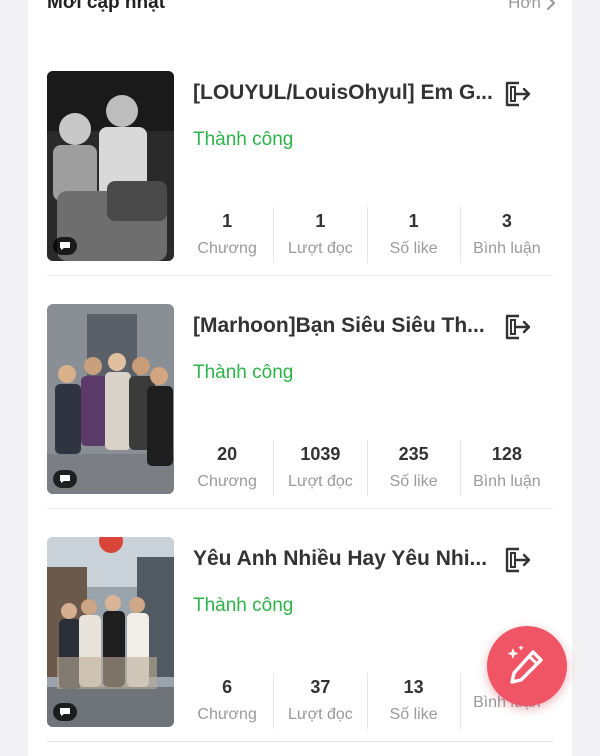 The image size is (600, 756). Describe the element at coordinates (413, 468) in the screenshot. I see `stat-likes: 235 Số like` at that location.